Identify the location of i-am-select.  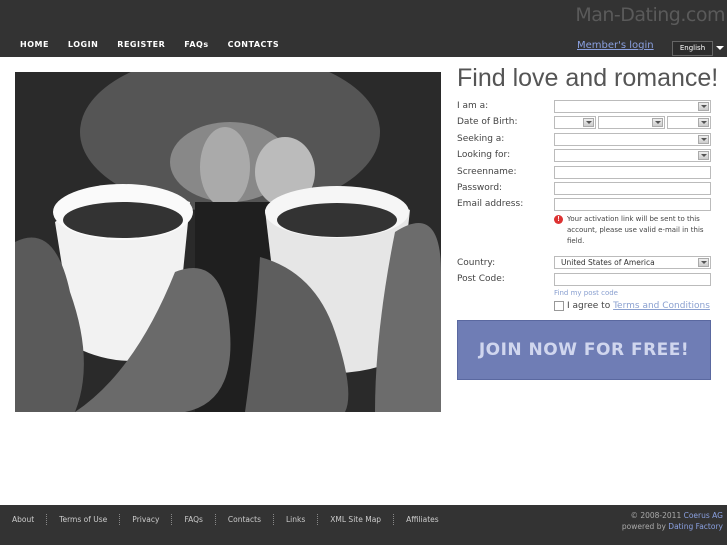
(632, 106).